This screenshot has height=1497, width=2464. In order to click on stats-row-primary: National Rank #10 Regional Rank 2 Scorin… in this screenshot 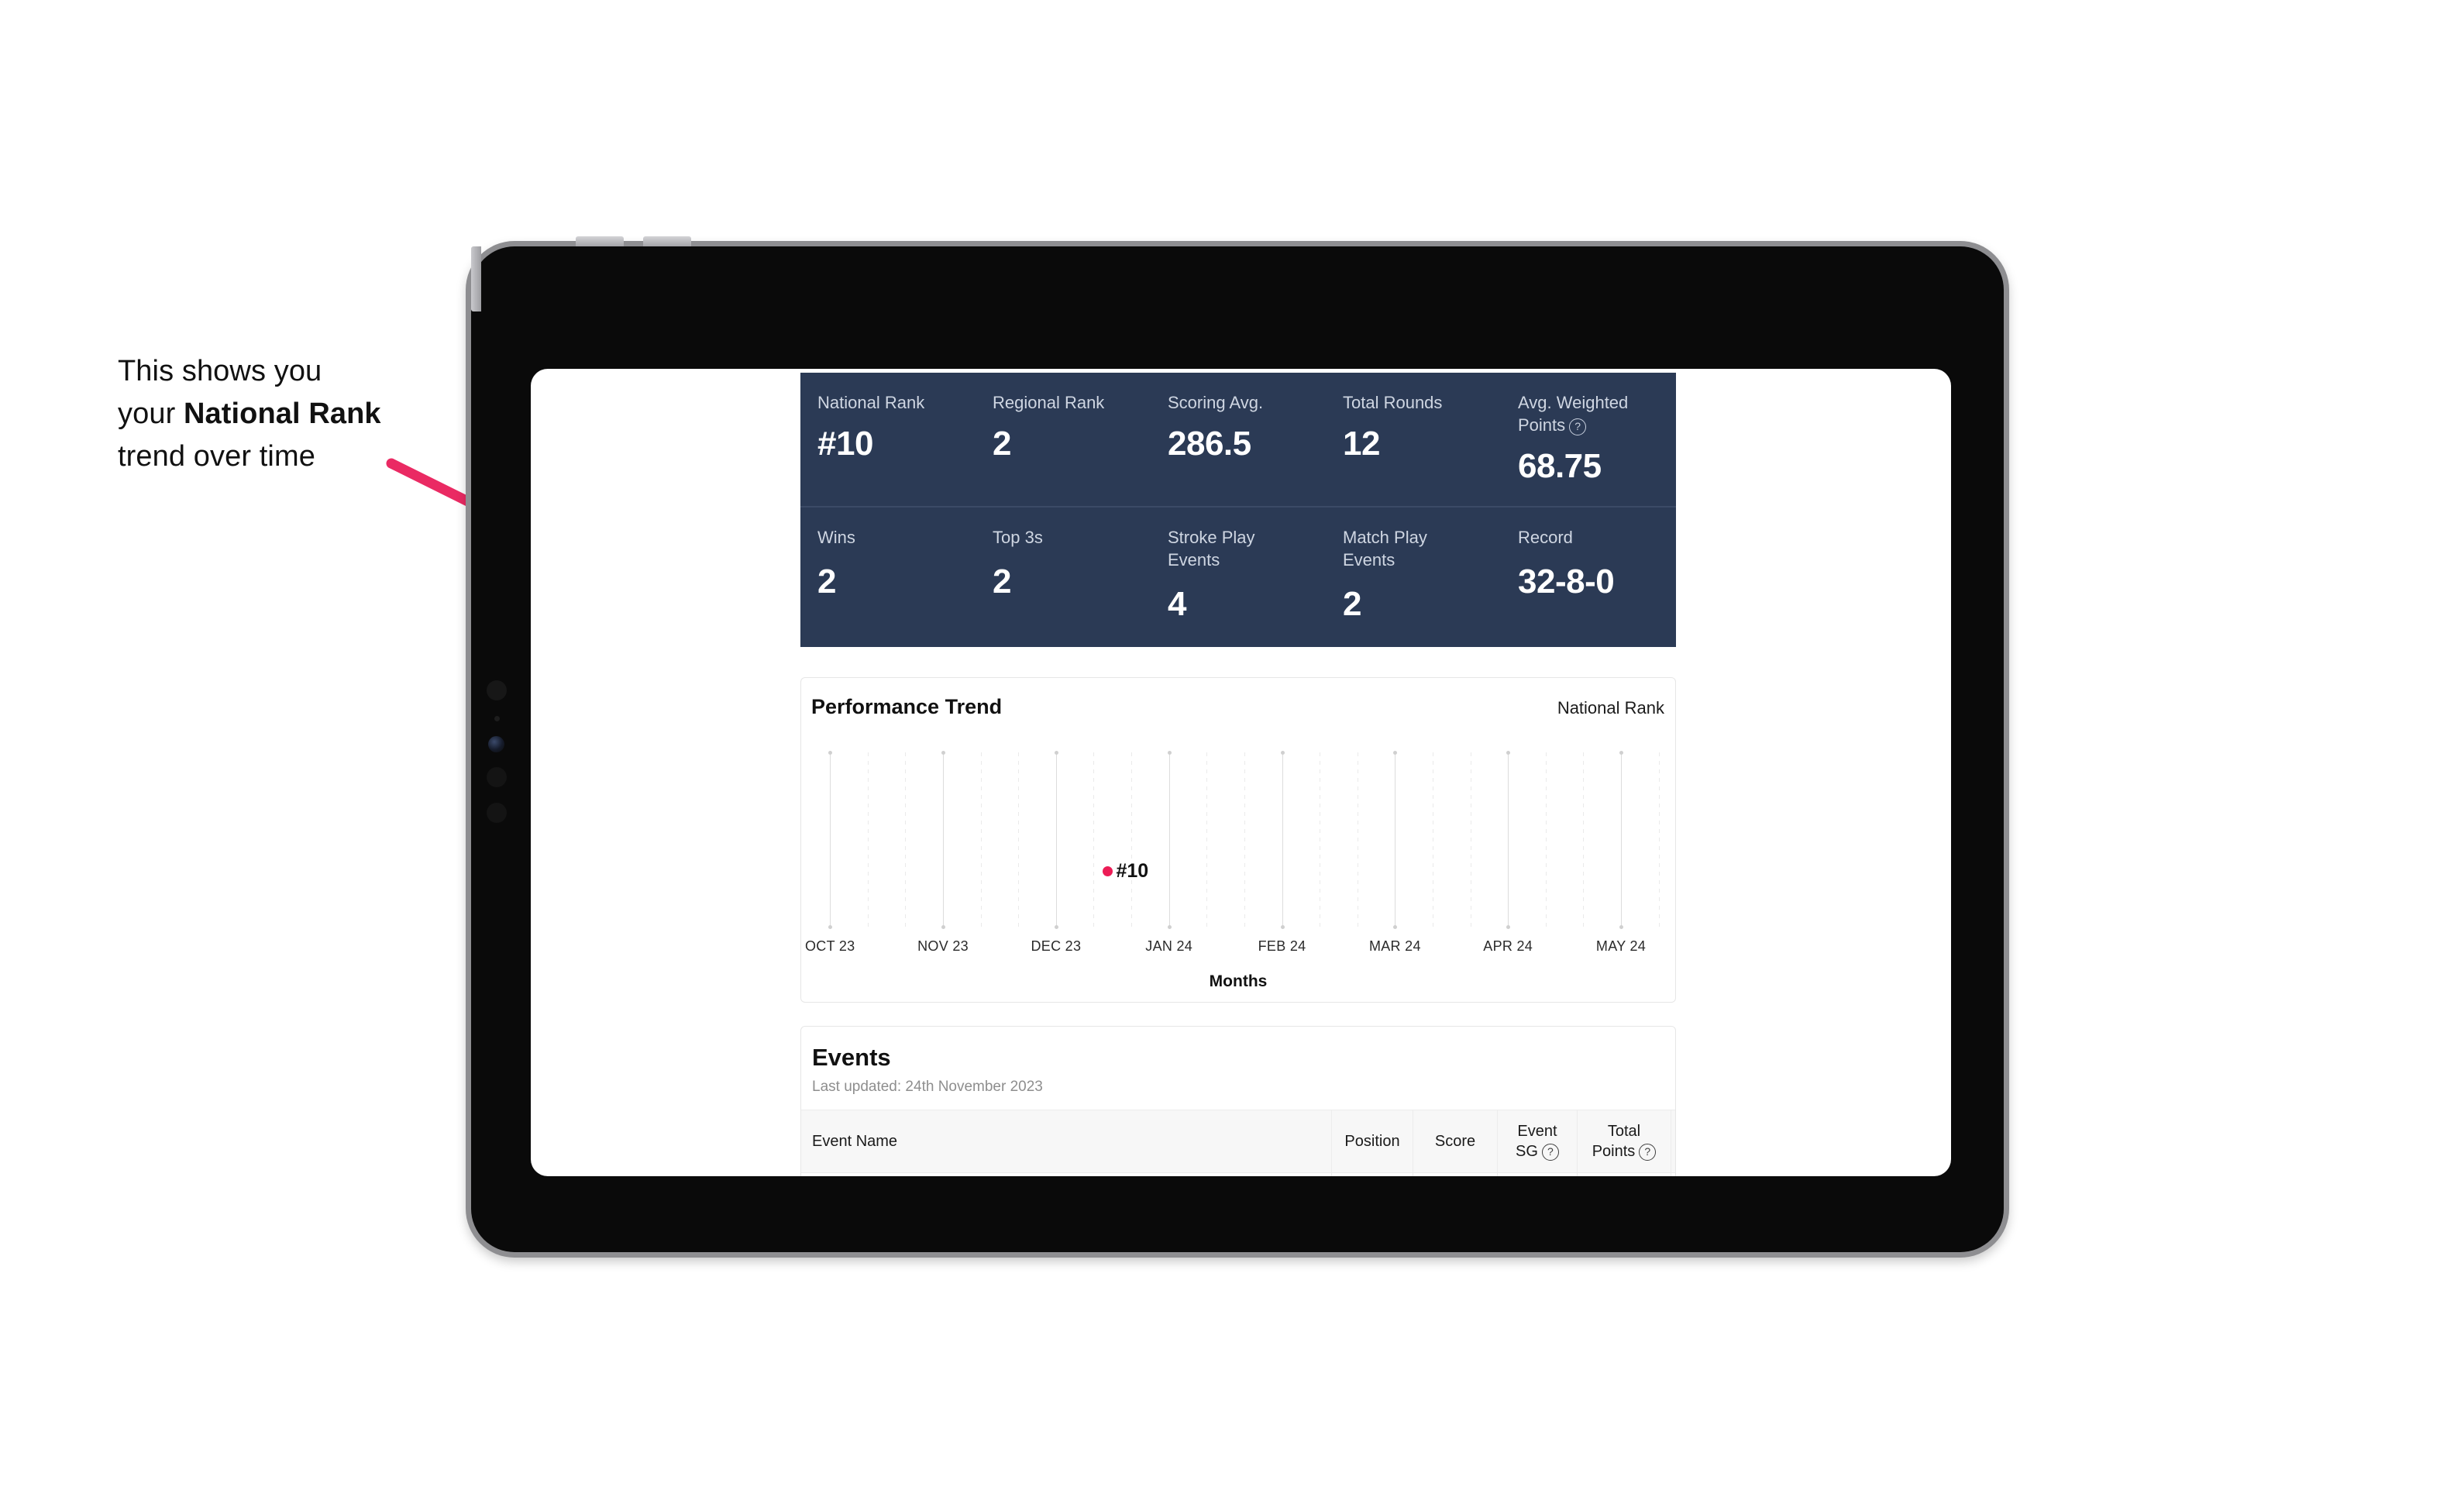, I will do `click(1238, 439)`.